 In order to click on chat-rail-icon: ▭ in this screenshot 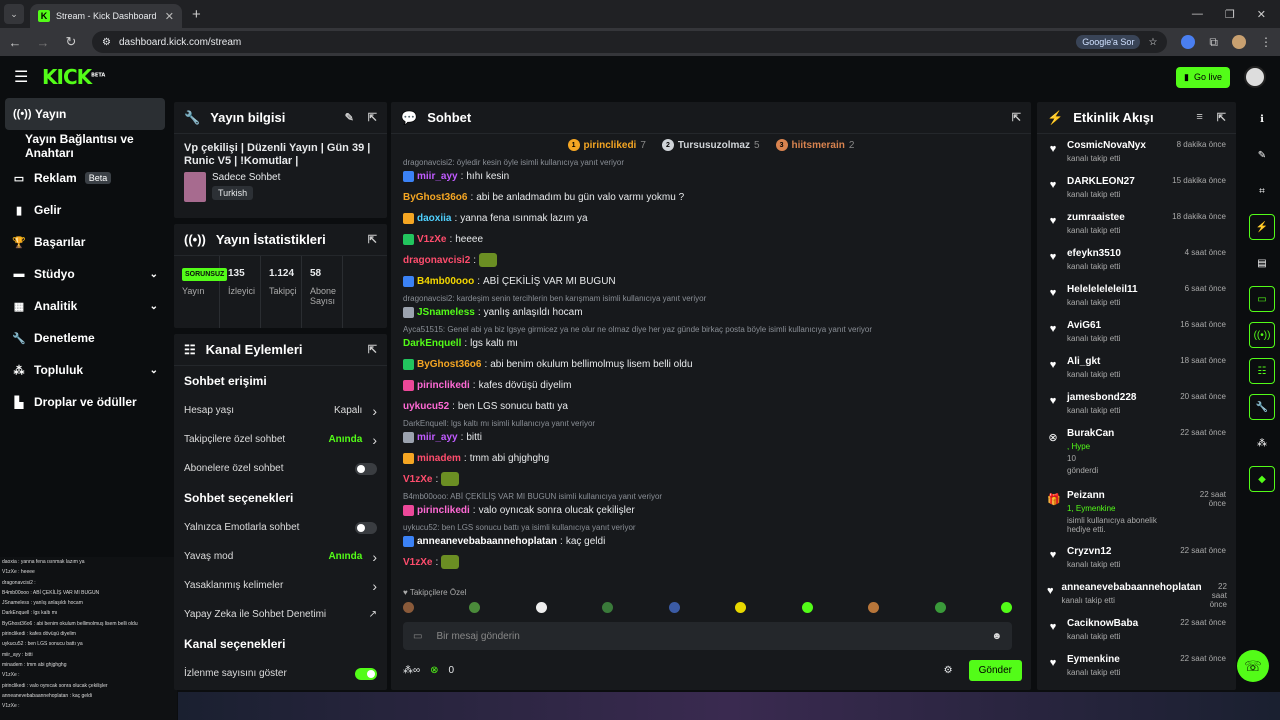, I will do `click(1262, 299)`.